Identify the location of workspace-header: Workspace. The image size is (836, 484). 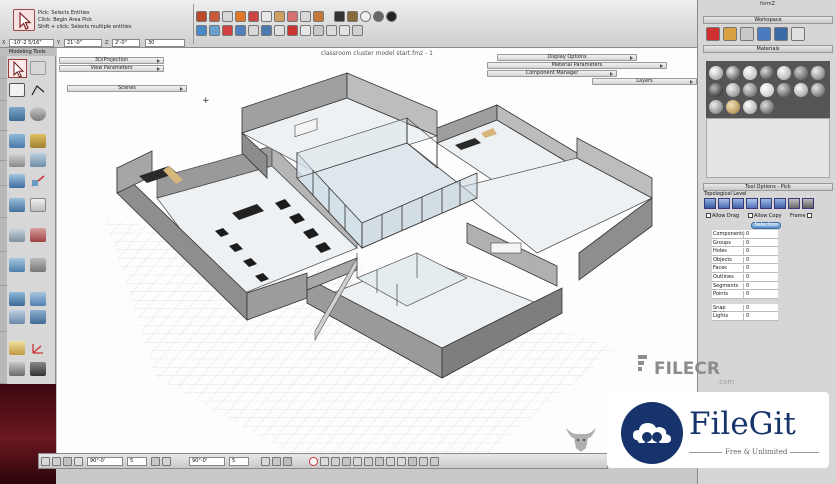
(768, 20).